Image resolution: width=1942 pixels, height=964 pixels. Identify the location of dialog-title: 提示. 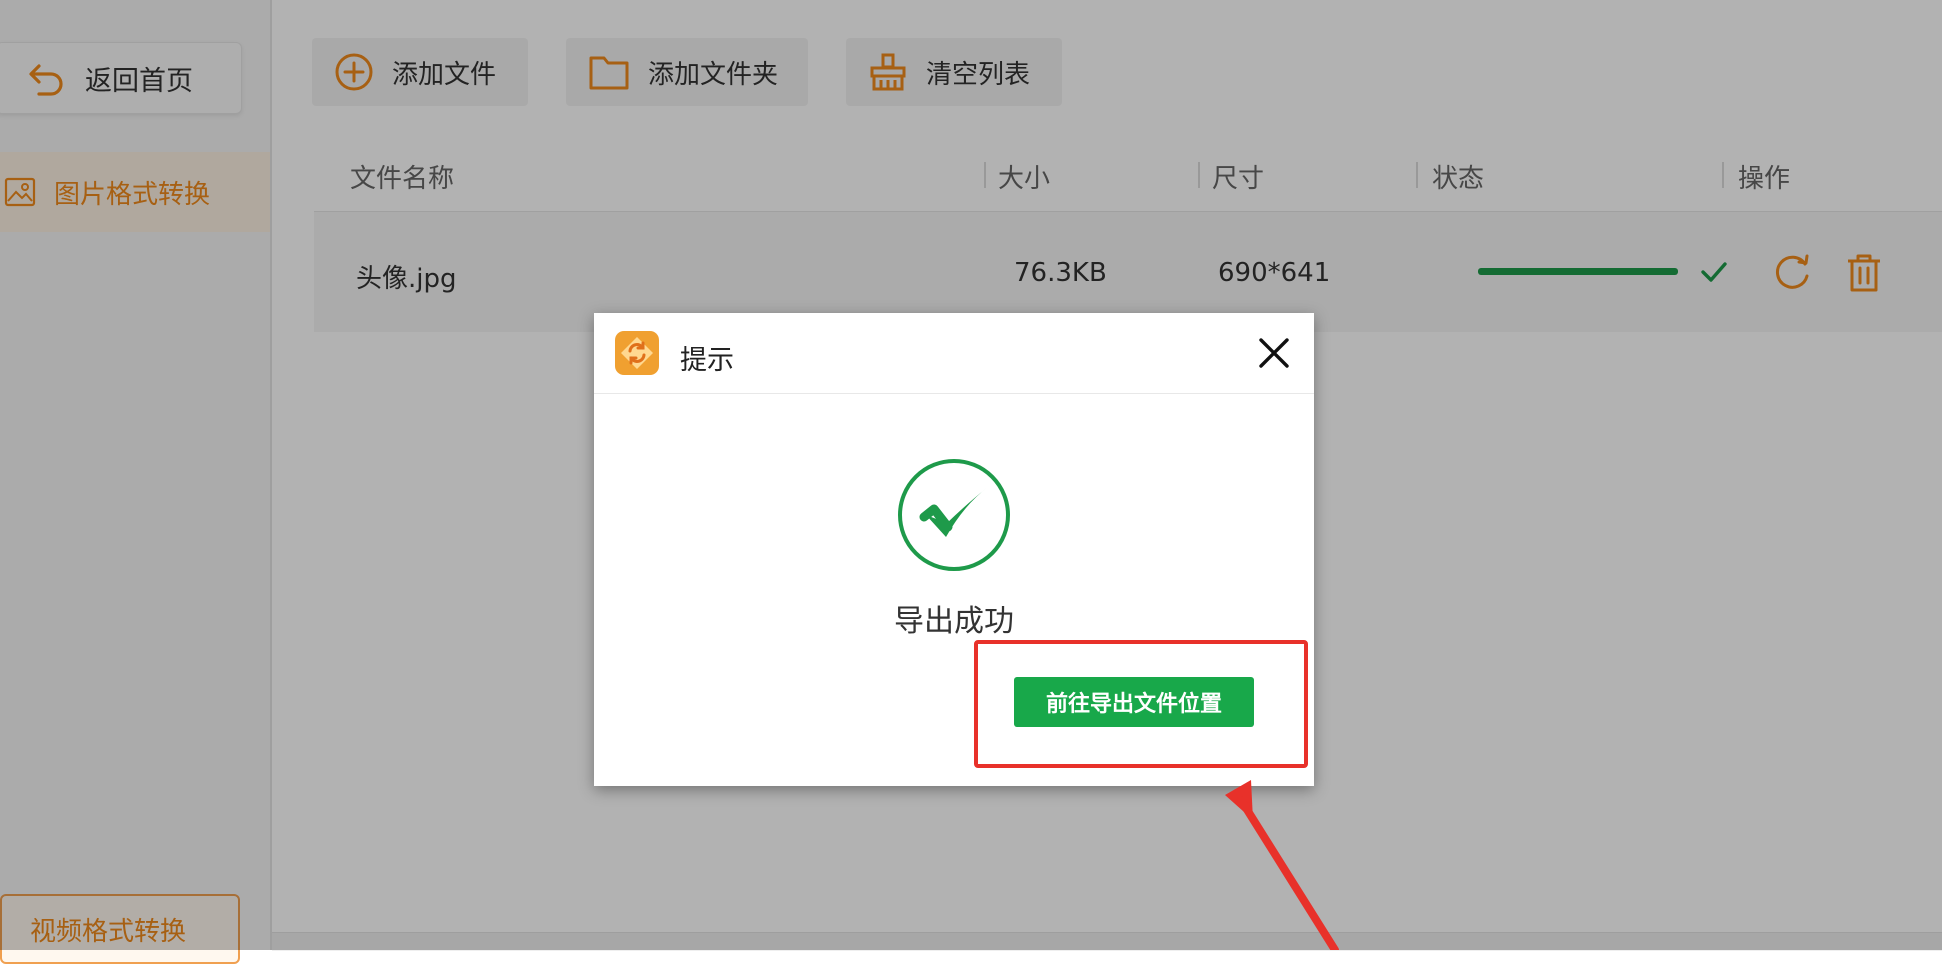
(707, 360).